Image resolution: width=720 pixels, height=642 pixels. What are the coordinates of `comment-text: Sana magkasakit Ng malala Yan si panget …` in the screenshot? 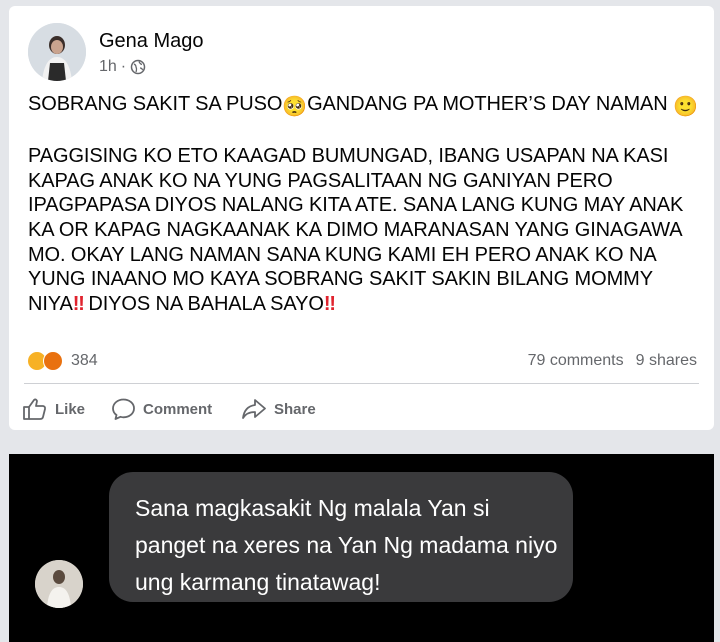 It's located at (346, 545).